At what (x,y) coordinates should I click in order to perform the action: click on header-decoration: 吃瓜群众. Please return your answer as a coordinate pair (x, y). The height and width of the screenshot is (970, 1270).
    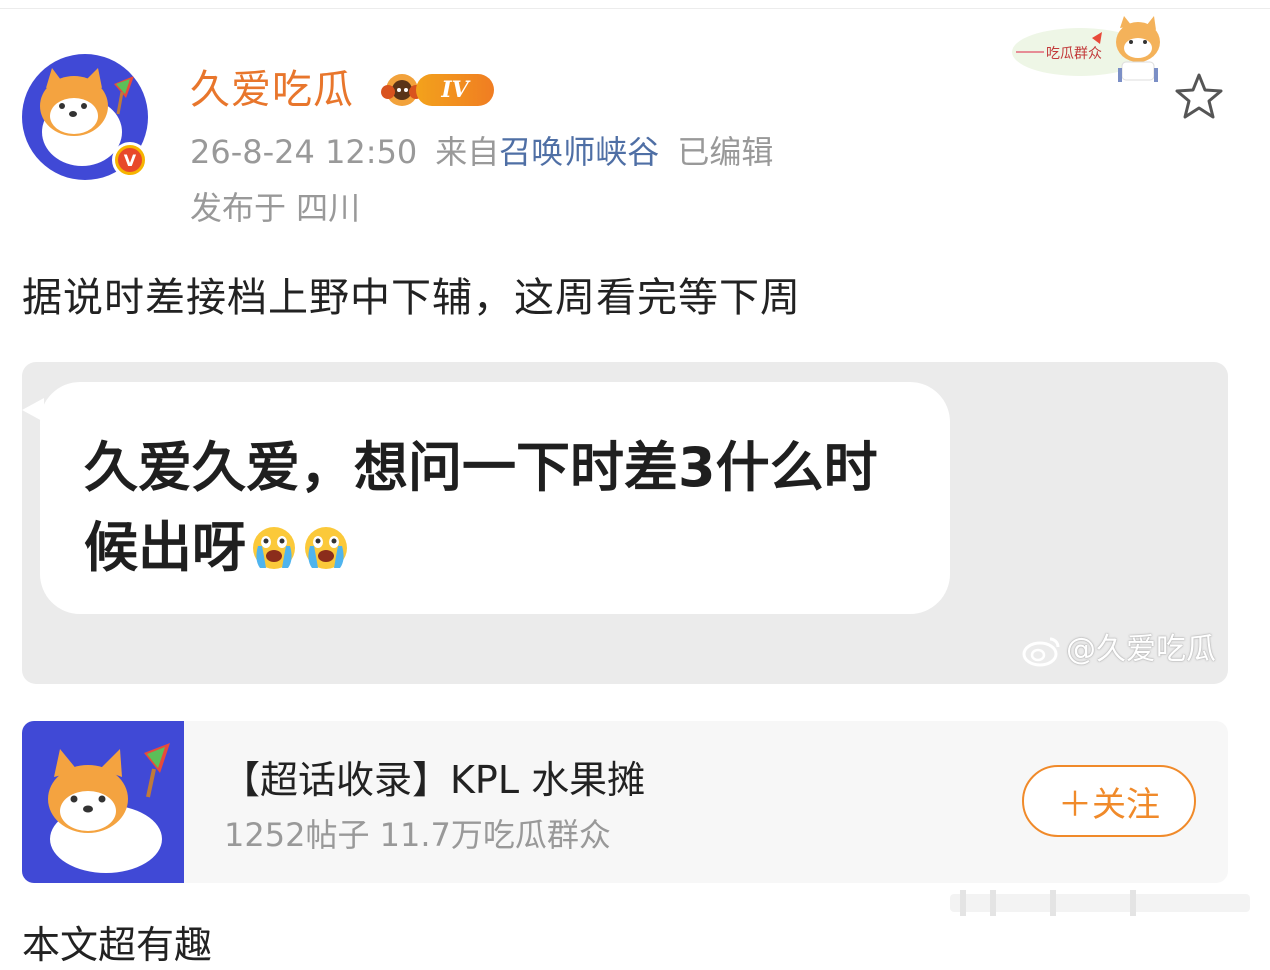
    Looking at the image, I should click on (1097, 47).